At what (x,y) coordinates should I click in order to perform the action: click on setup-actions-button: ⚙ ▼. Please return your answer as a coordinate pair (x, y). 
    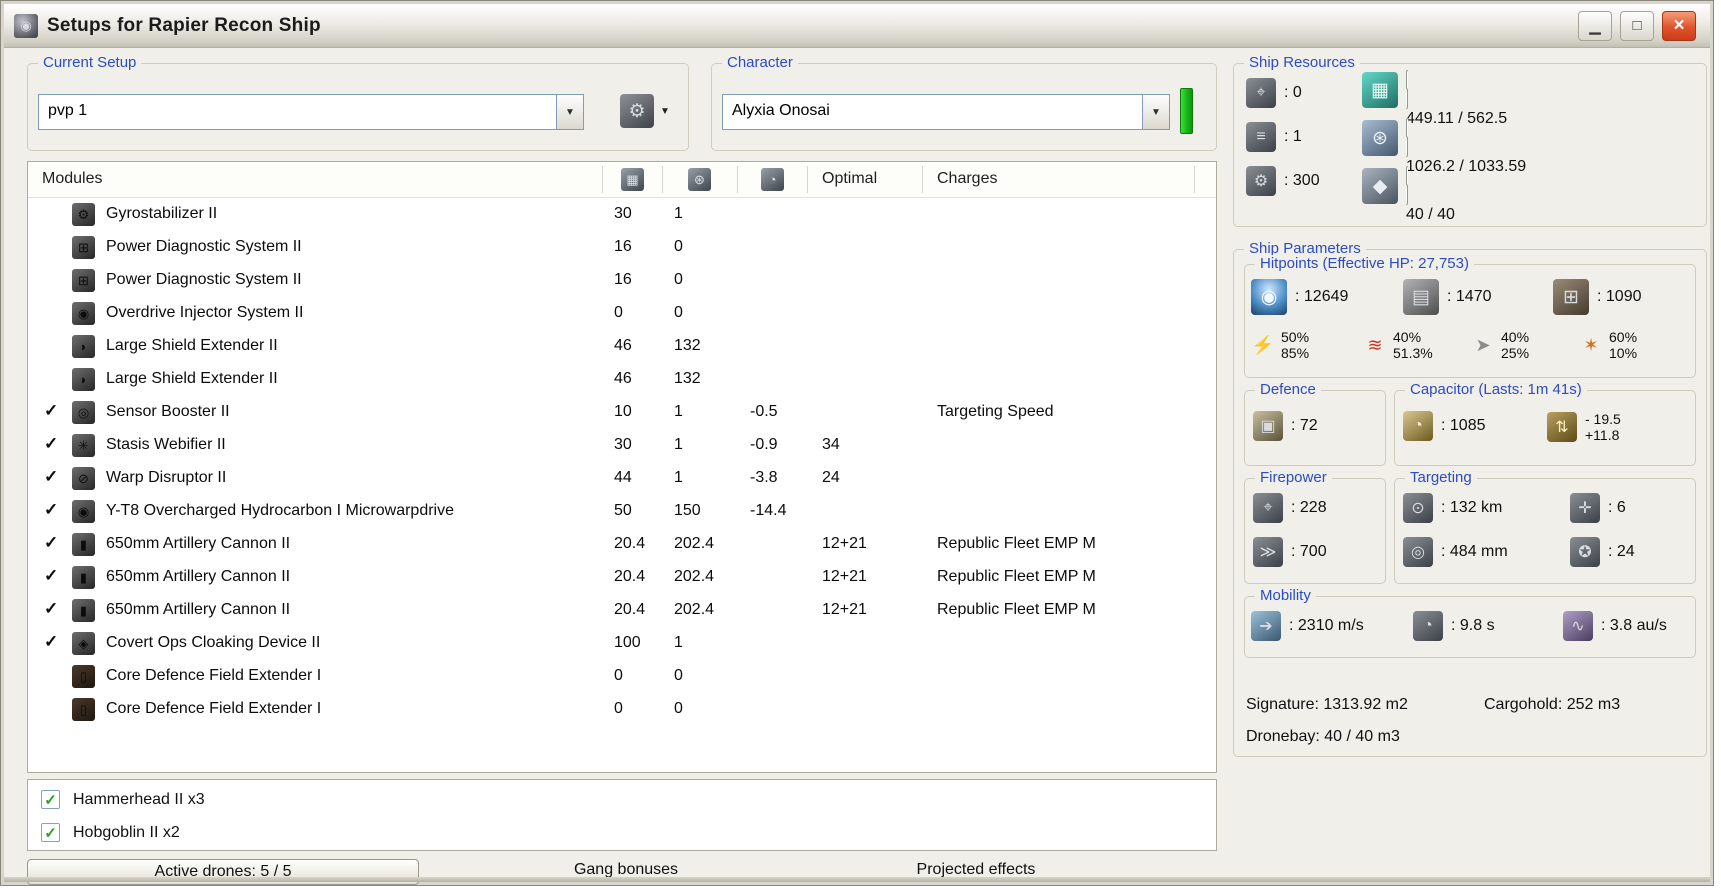
    Looking at the image, I should click on (645, 111).